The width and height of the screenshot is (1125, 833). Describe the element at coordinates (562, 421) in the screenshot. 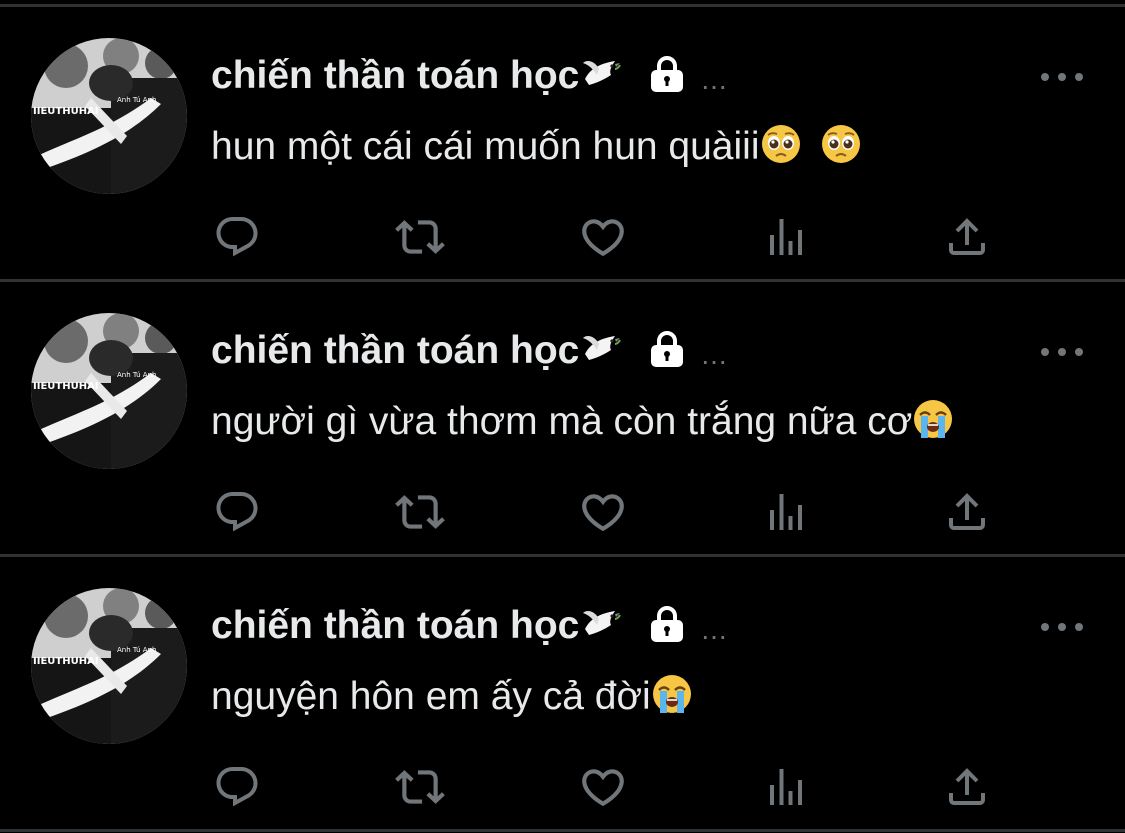

I see `tweet-text: người gì vừa thơm mà còn trắng nữa cơ` at that location.